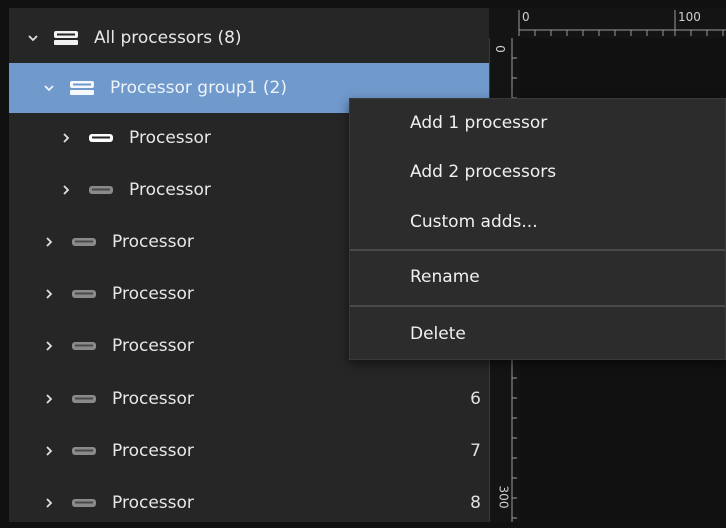  What do you see at coordinates (475, 503) in the screenshot?
I see `tree-item-number: 8` at bounding box center [475, 503].